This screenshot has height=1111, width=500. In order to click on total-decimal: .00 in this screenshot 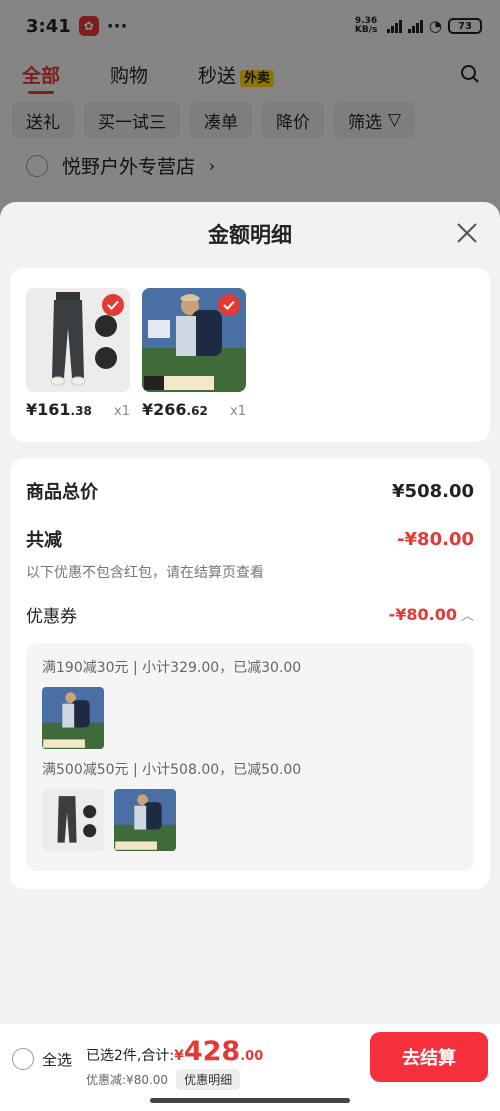, I will do `click(252, 1056)`.